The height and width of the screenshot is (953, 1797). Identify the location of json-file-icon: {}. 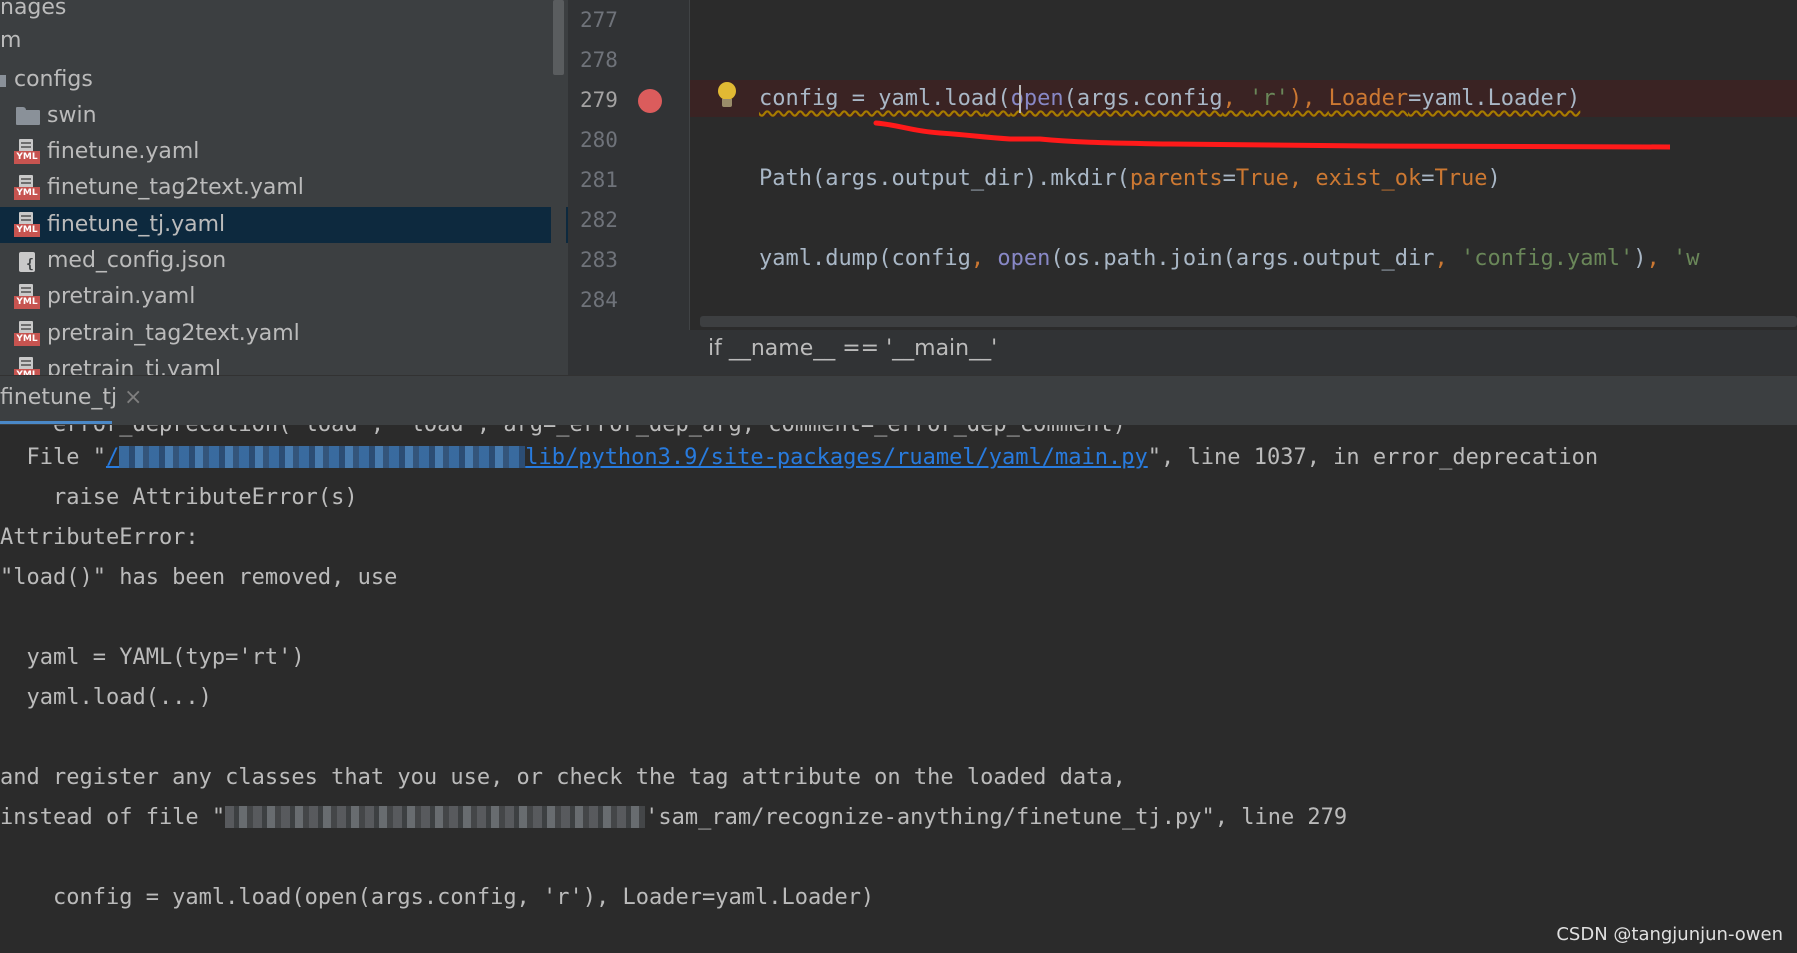
(28, 261).